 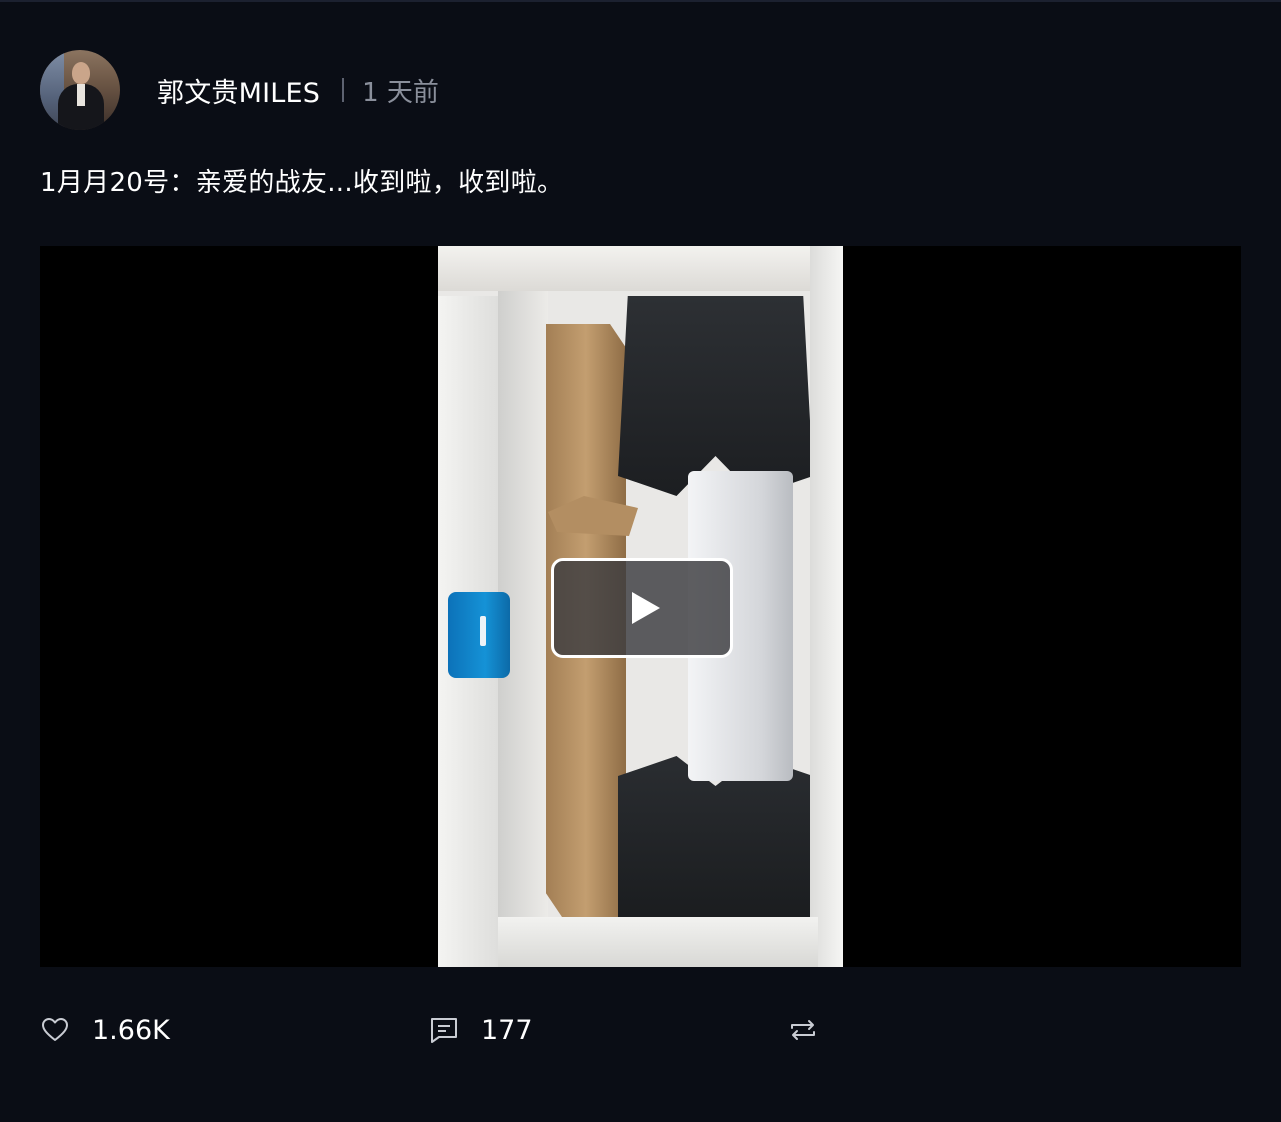 What do you see at coordinates (400, 92) in the screenshot?
I see `post-timestamp: 1 天前` at bounding box center [400, 92].